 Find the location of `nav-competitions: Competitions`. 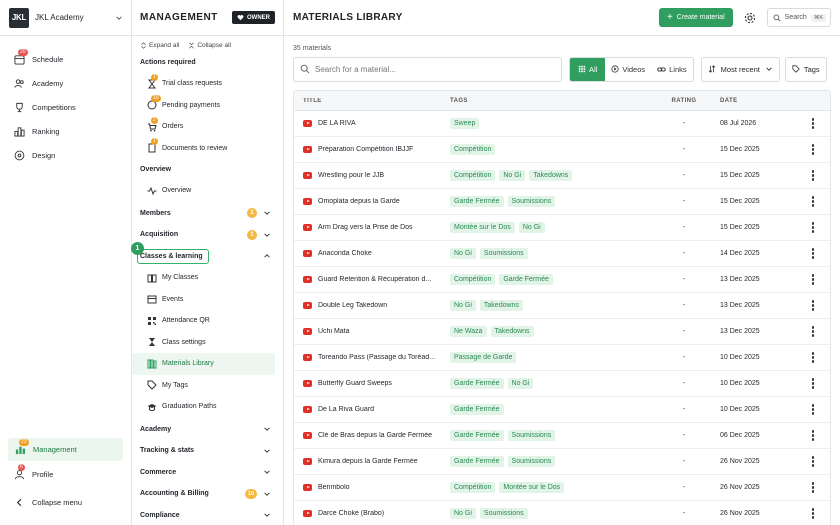

nav-competitions: Competitions is located at coordinates (65, 107).